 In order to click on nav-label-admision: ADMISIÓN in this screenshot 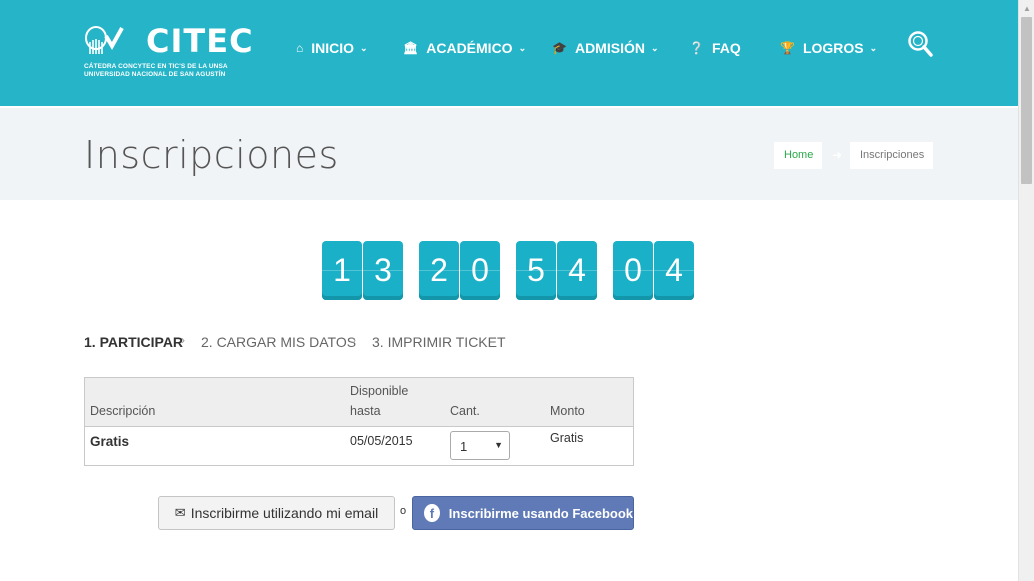, I will do `click(609, 48)`.